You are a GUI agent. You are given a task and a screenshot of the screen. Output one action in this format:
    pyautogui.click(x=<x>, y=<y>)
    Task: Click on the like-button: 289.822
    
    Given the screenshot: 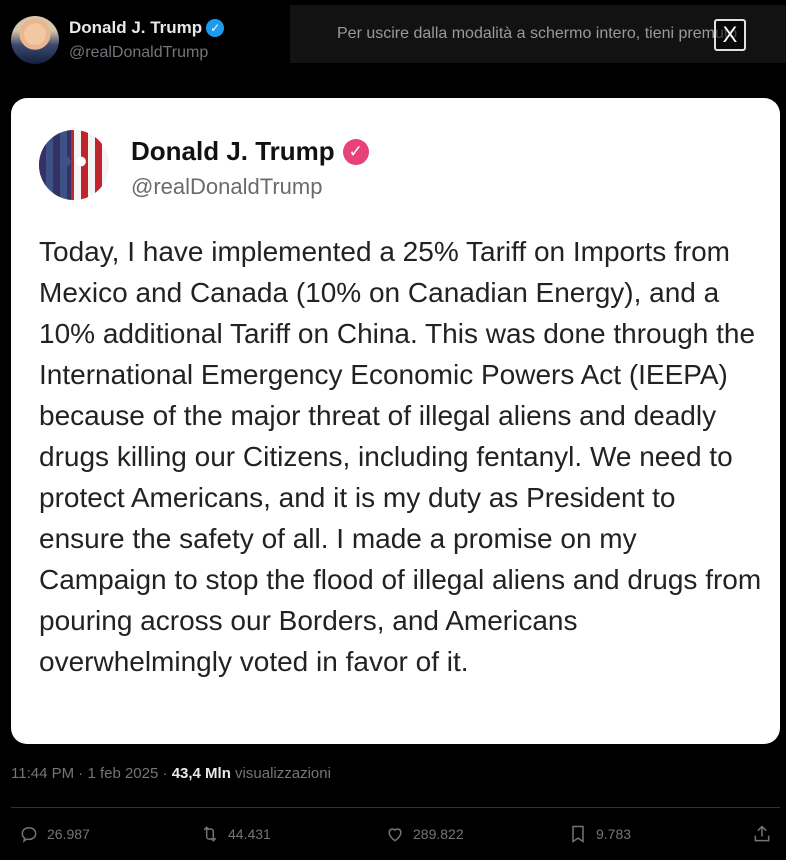 What is the action you would take?
    pyautogui.click(x=424, y=834)
    